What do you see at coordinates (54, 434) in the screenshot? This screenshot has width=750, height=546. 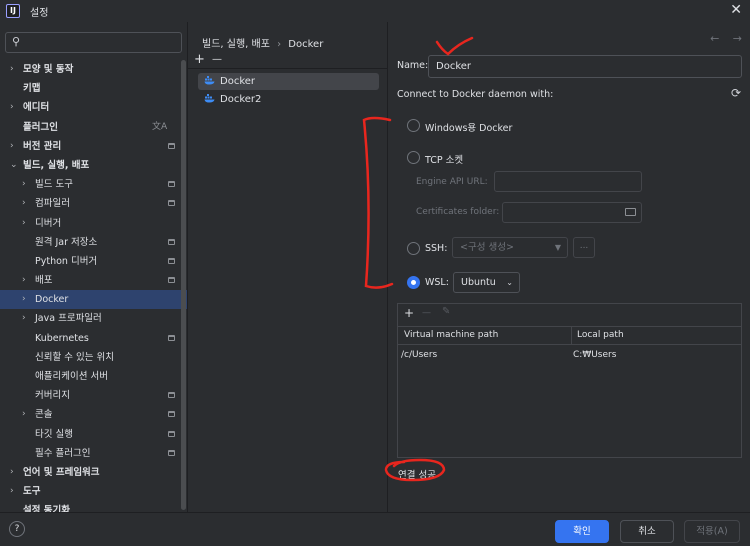 I see `sidebar-item-label: 타깃 실행` at bounding box center [54, 434].